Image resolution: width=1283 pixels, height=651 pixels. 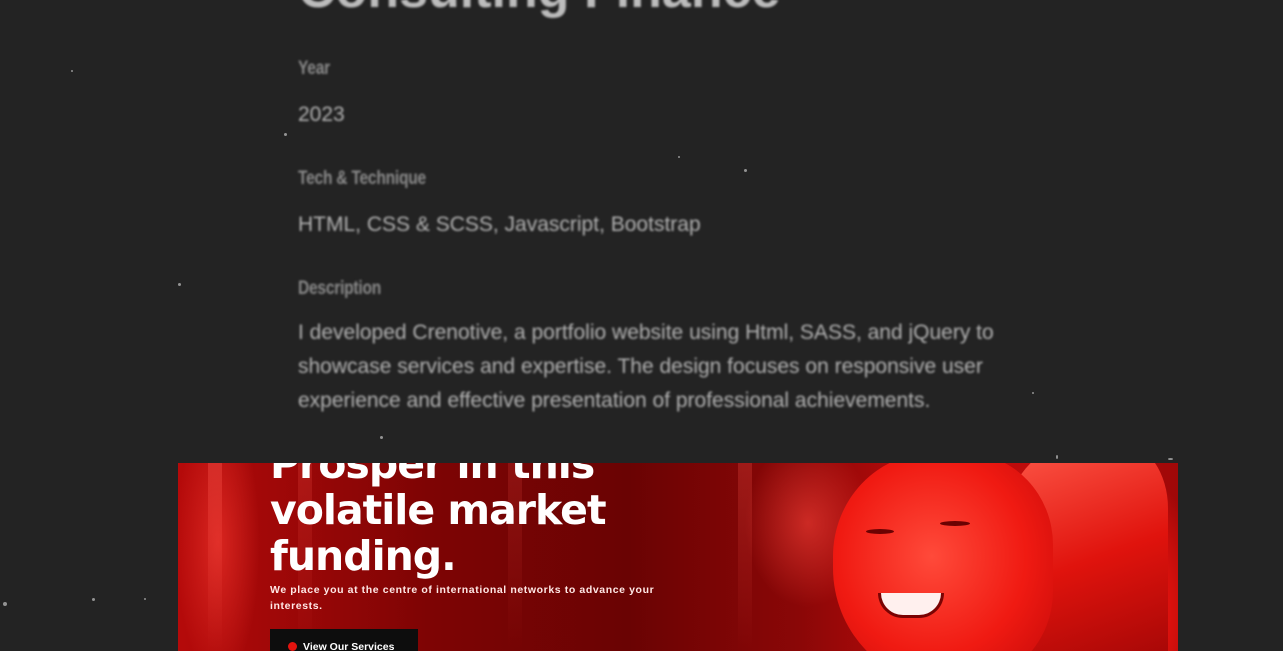 What do you see at coordinates (943, 557) in the screenshot?
I see `hero-photo-face` at bounding box center [943, 557].